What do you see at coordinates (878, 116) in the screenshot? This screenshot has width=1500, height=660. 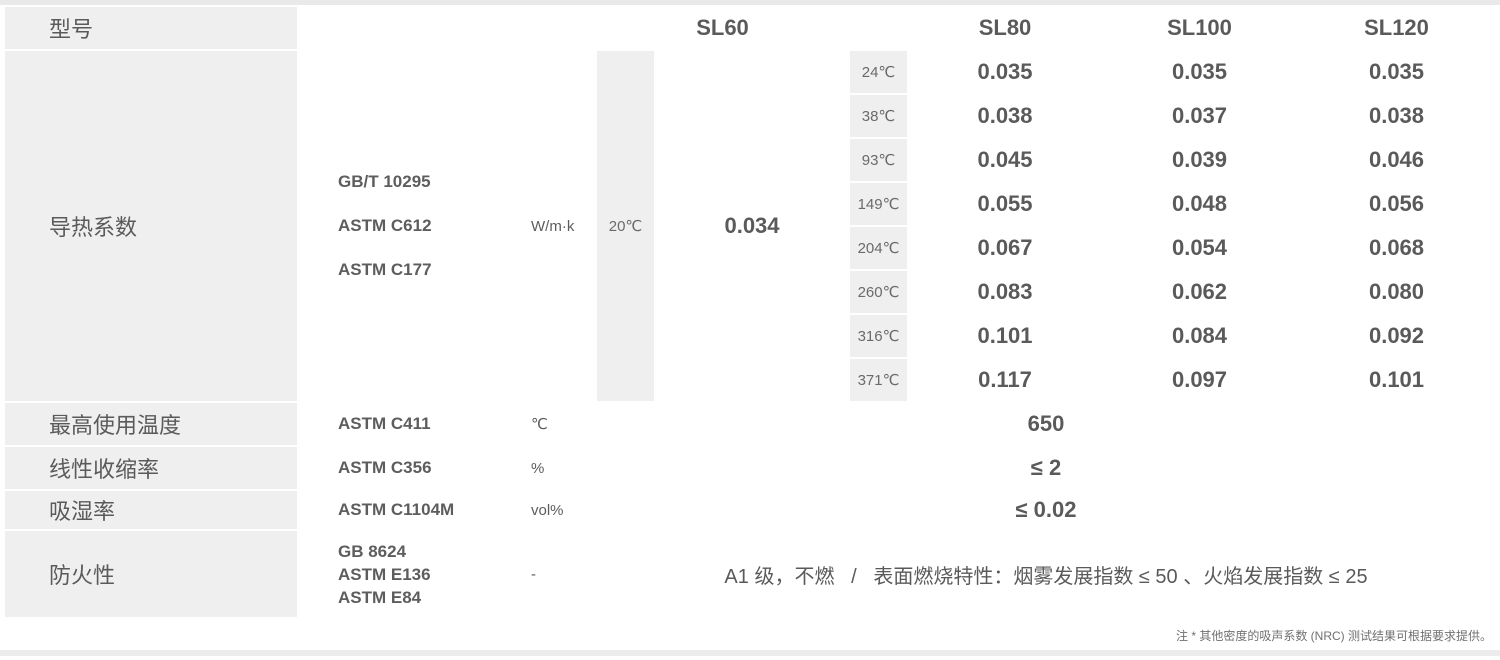 I see `row-temp: 38℃` at bounding box center [878, 116].